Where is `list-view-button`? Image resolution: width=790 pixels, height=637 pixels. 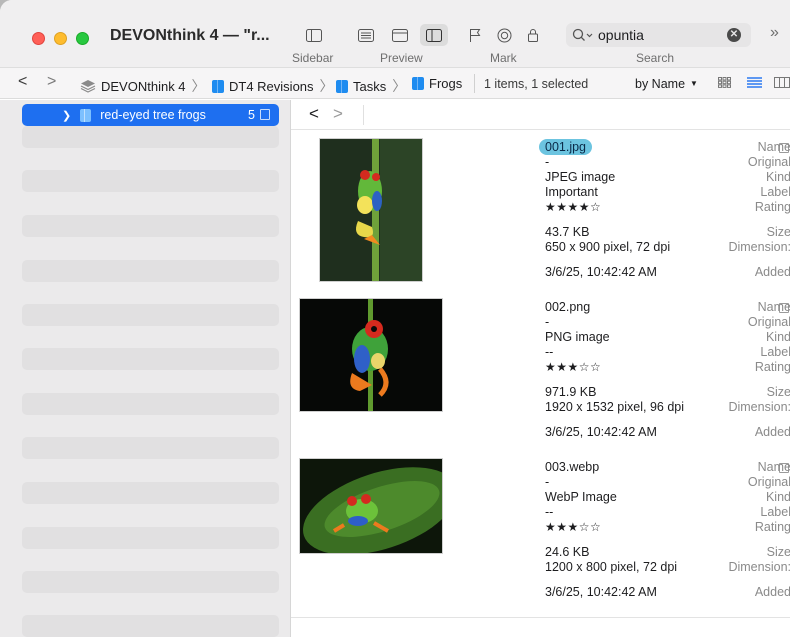
list-view-button is located at coordinates (754, 83).